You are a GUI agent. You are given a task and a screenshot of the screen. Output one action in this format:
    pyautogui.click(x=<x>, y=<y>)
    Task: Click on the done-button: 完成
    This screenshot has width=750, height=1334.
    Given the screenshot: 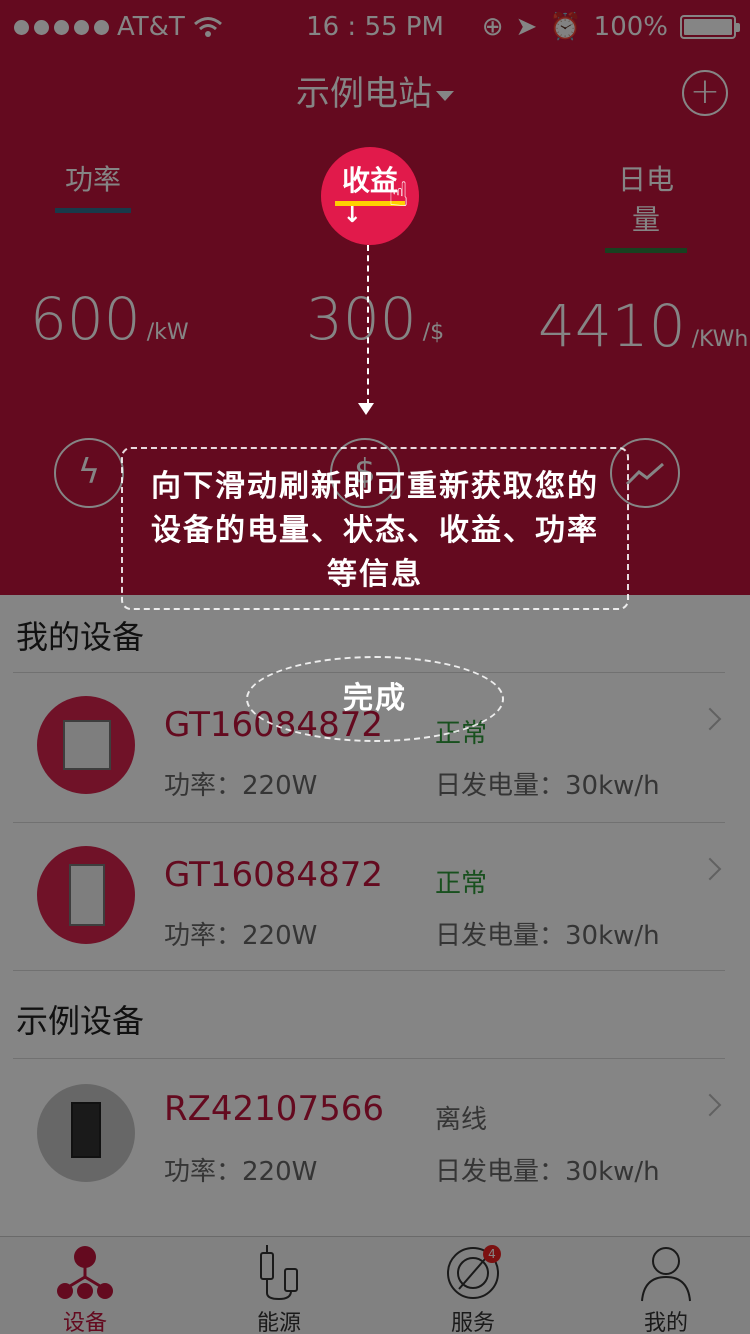 What is the action you would take?
    pyautogui.click(x=375, y=699)
    